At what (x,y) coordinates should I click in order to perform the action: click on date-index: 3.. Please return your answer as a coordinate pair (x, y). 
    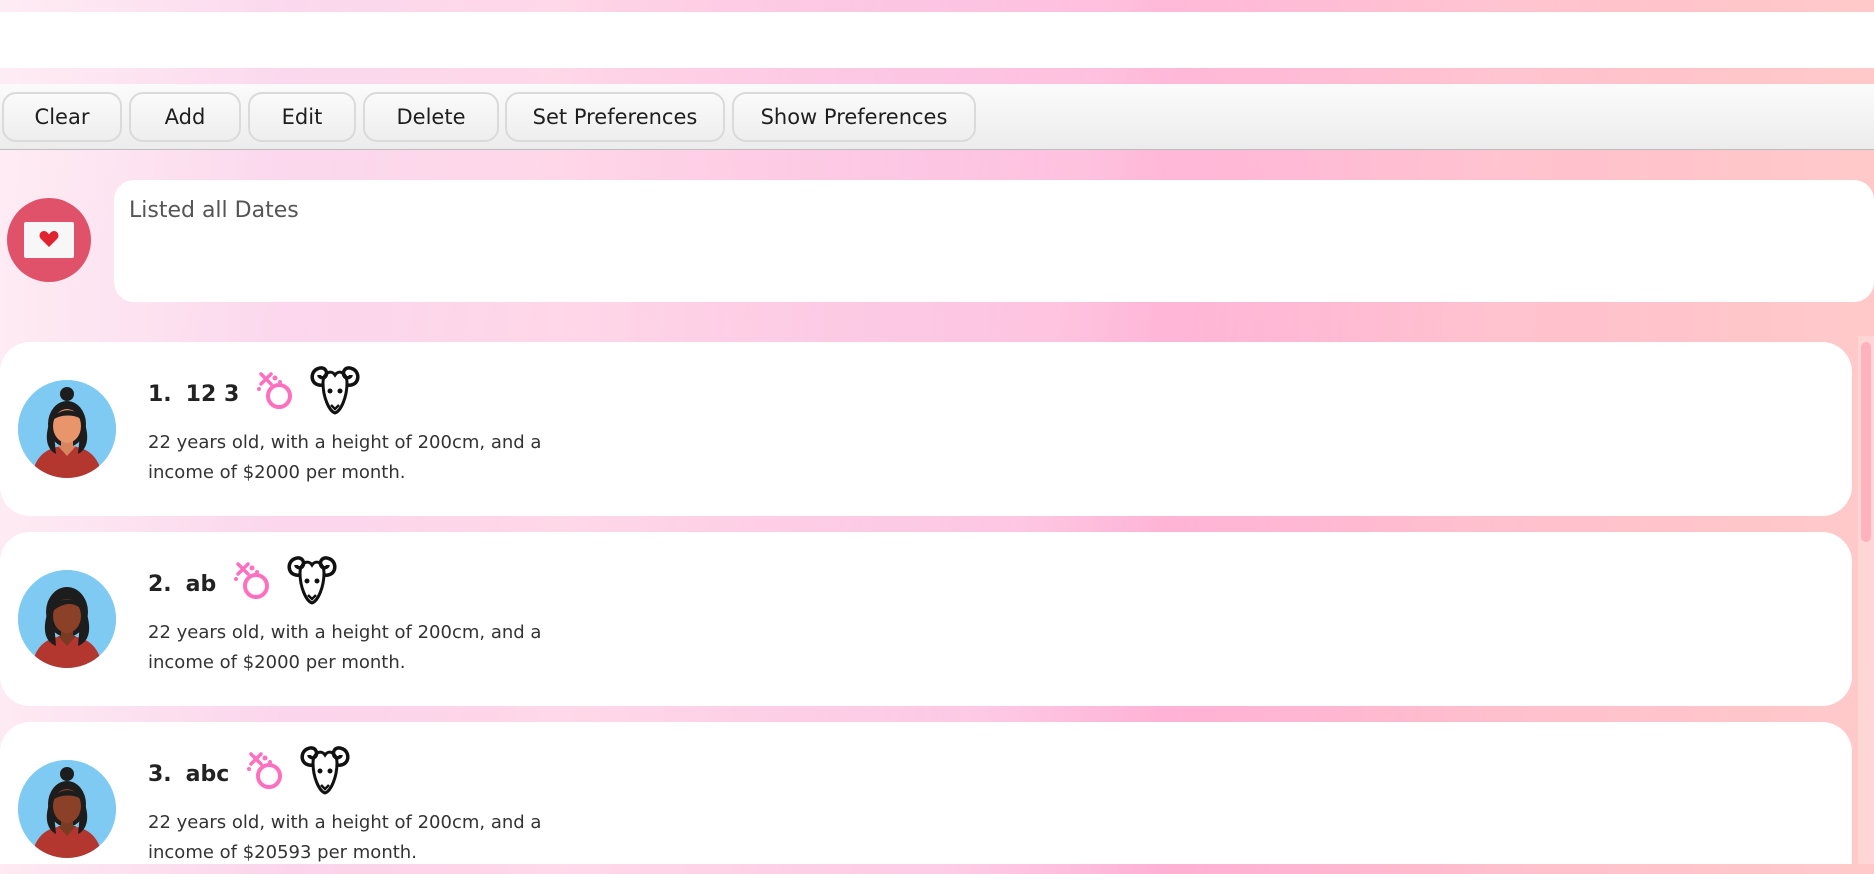
    Looking at the image, I should click on (160, 774).